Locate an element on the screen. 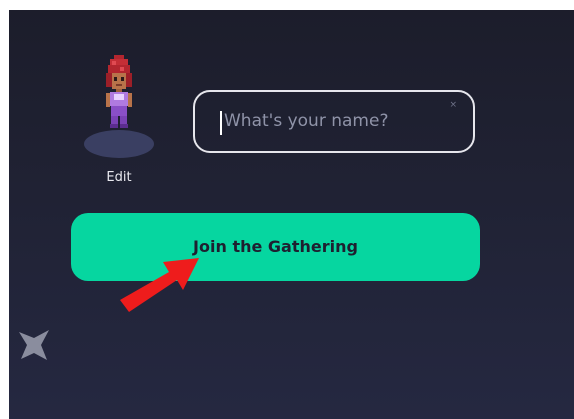 This screenshot has height=419, width=574. name-input: What's your name? × is located at coordinates (334, 121).